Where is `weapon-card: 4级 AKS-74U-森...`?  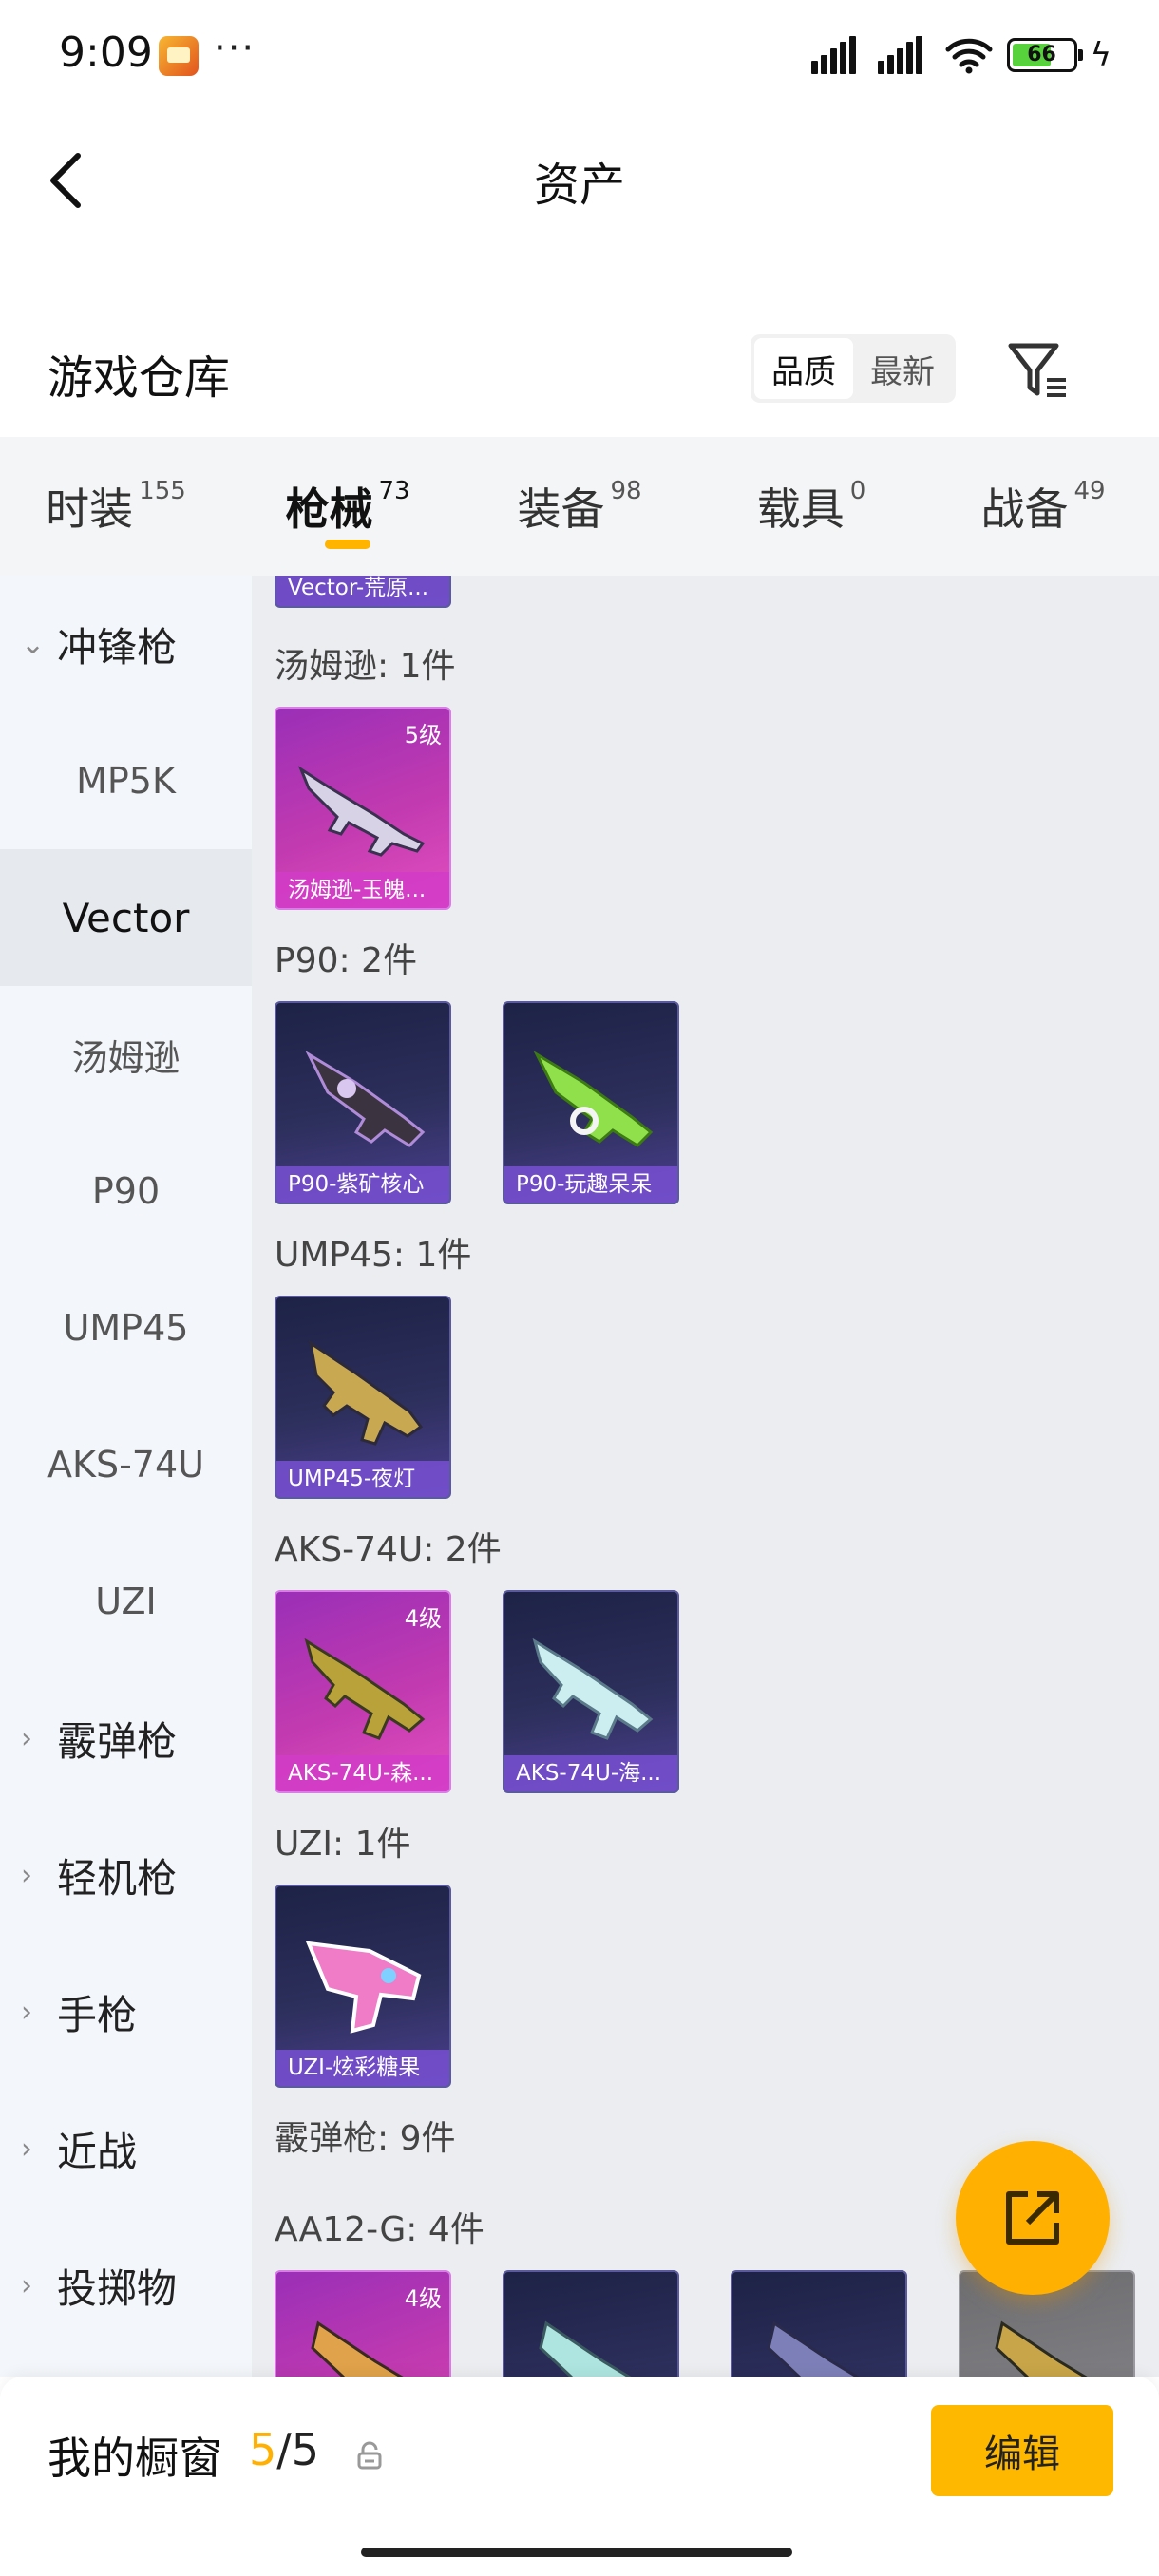 weapon-card: 4级 AKS-74U-森... is located at coordinates (363, 1691).